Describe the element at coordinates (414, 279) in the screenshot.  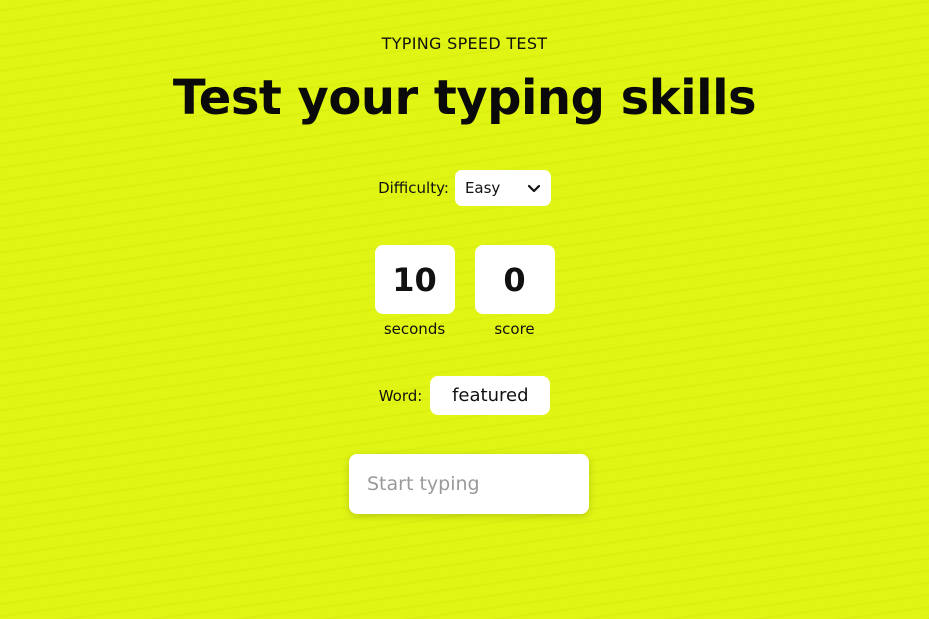
I see `time-value: 10` at that location.